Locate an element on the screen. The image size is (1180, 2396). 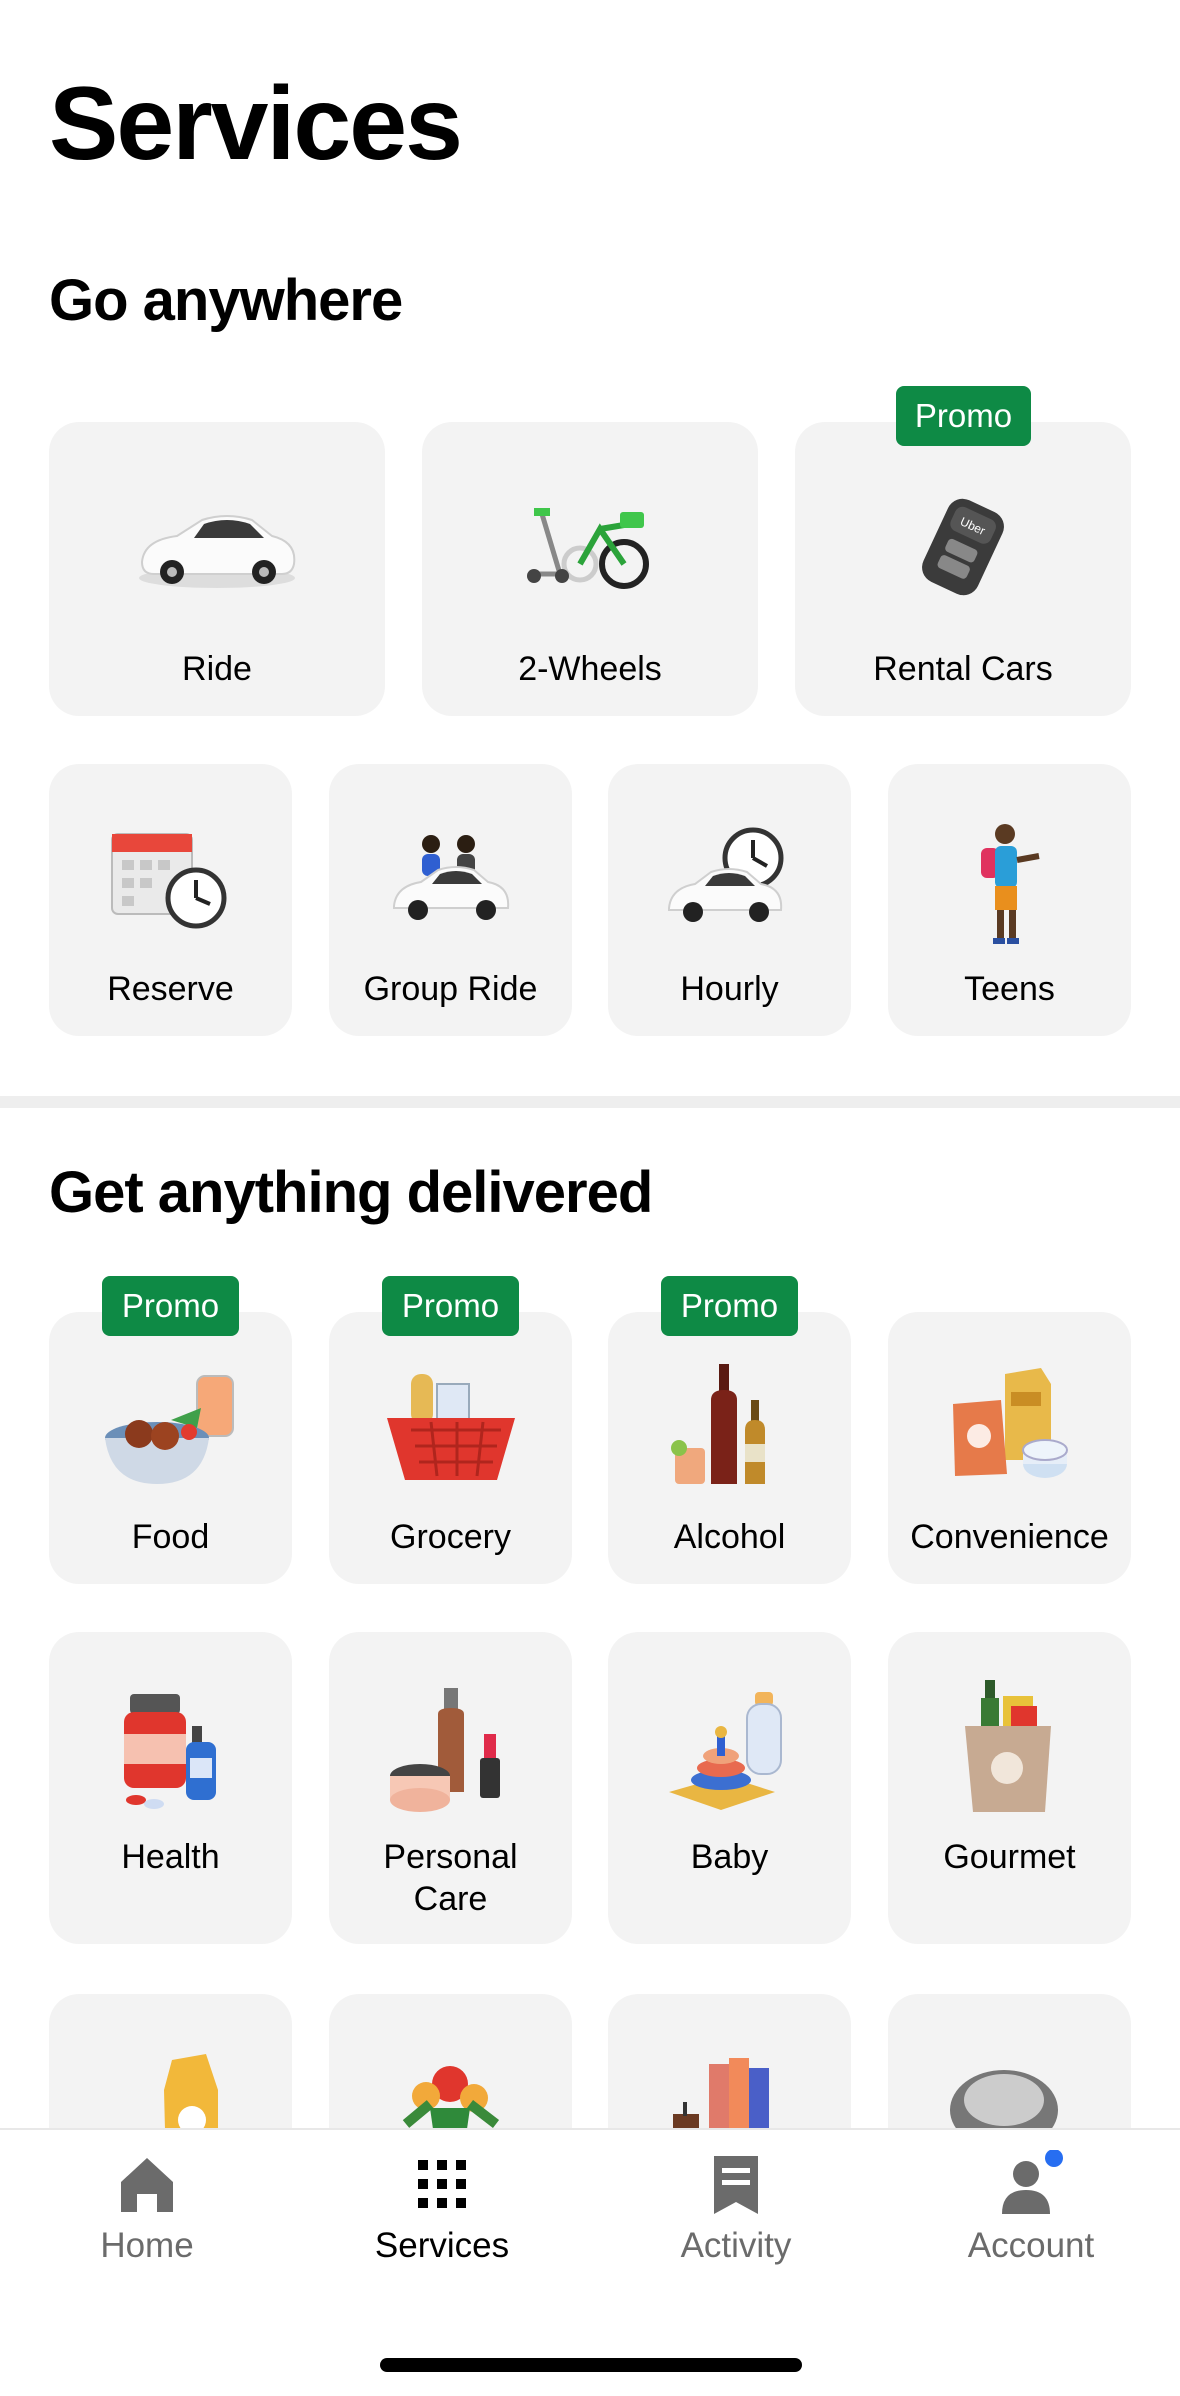
group-car-icon is located at coordinates (450, 877).